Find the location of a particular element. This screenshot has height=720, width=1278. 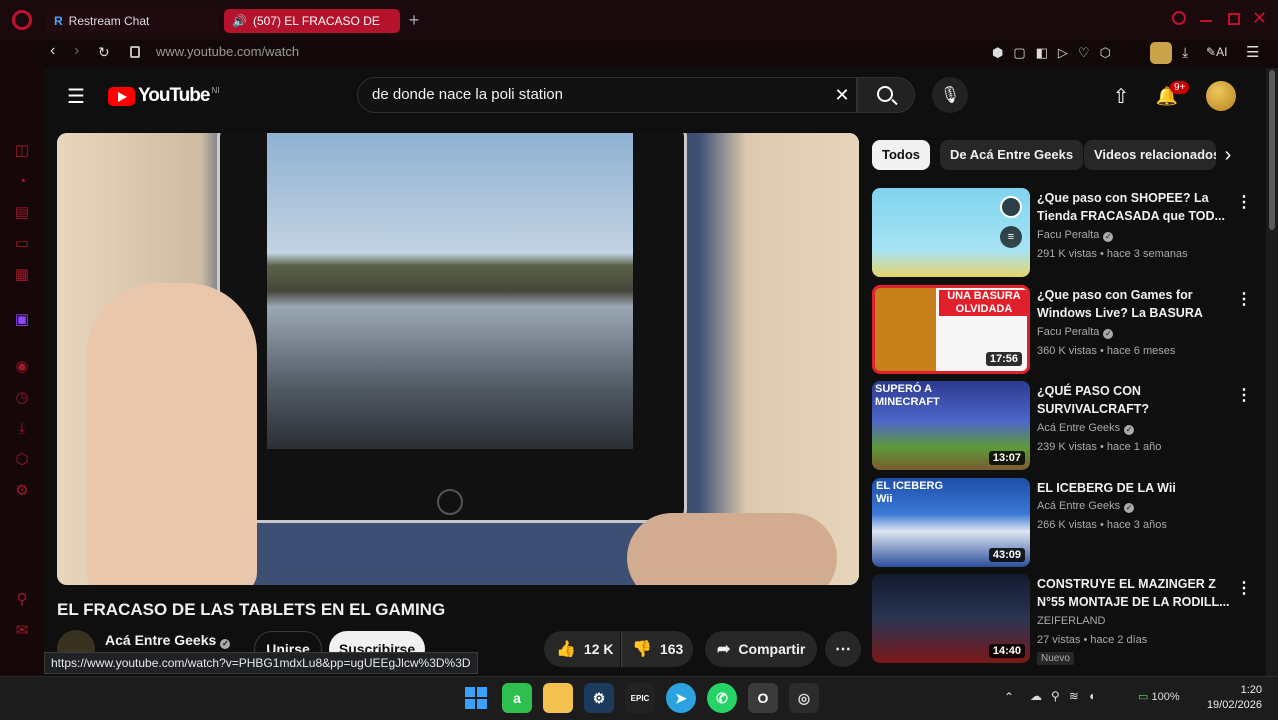

download-icon: ⤓ is located at coordinates (1185, 52).